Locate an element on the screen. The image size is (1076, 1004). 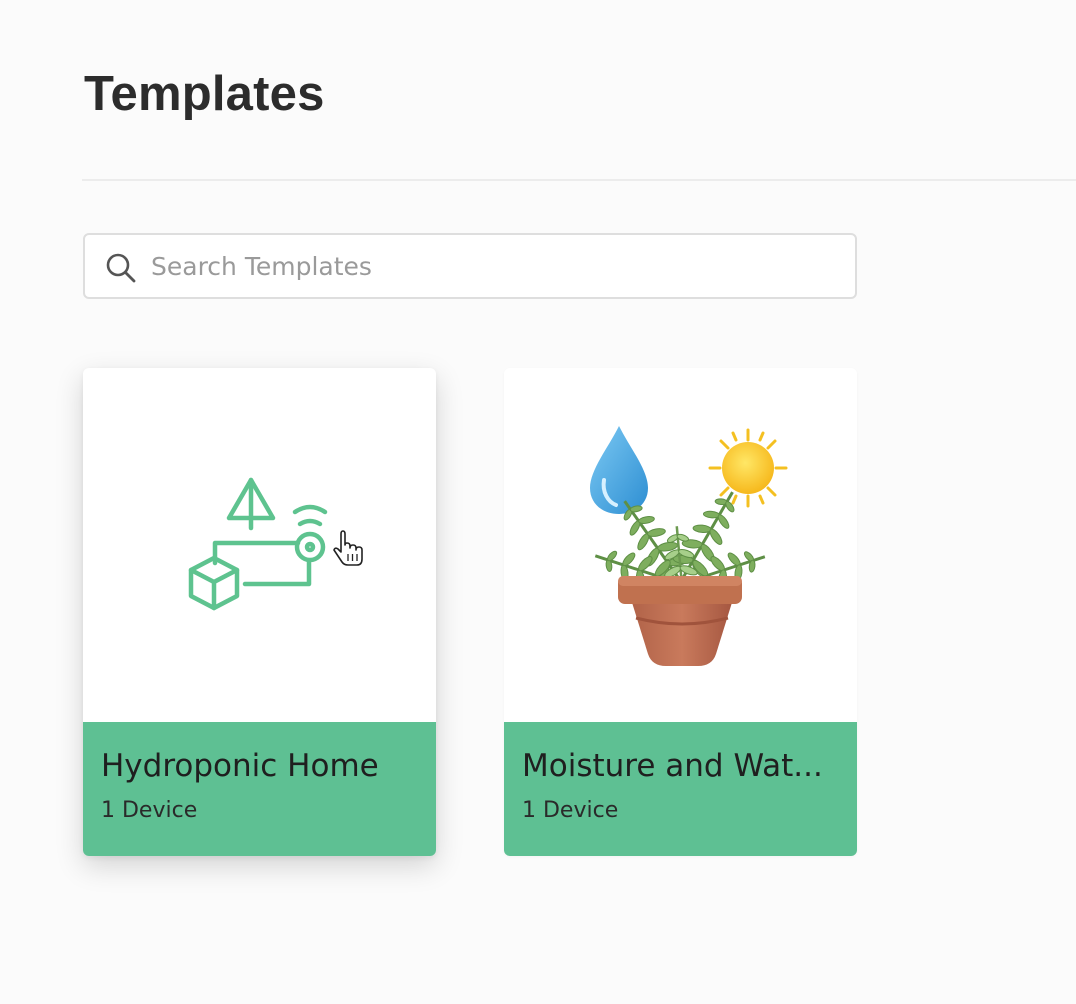
hand-cursor-icon is located at coordinates (348, 548).